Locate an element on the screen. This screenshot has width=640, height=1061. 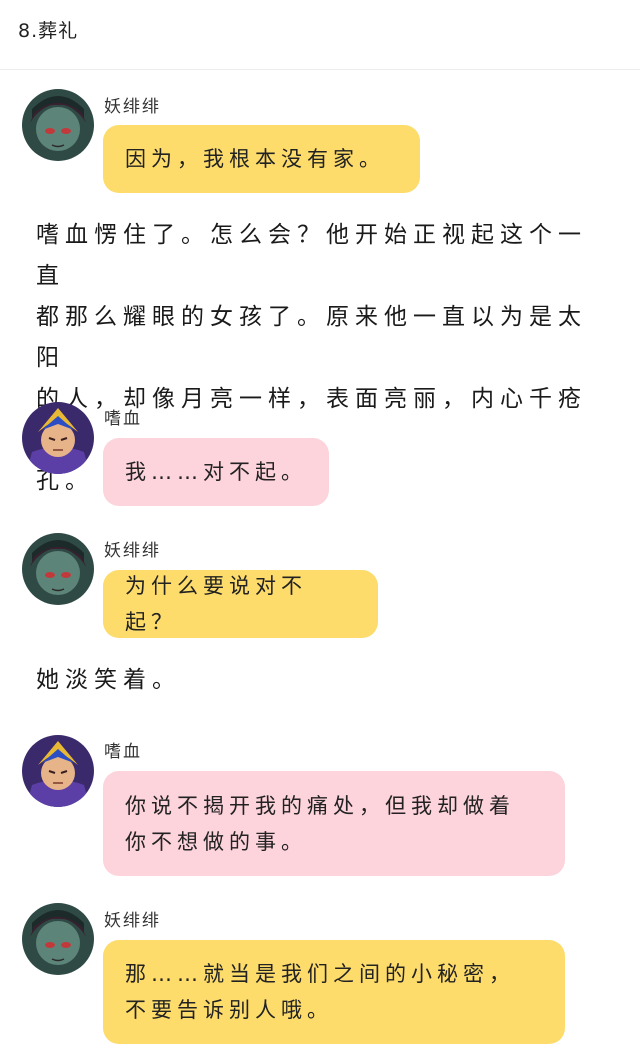
bubble-line: 不要告诉别人哦。 is located at coordinates (229, 1010).